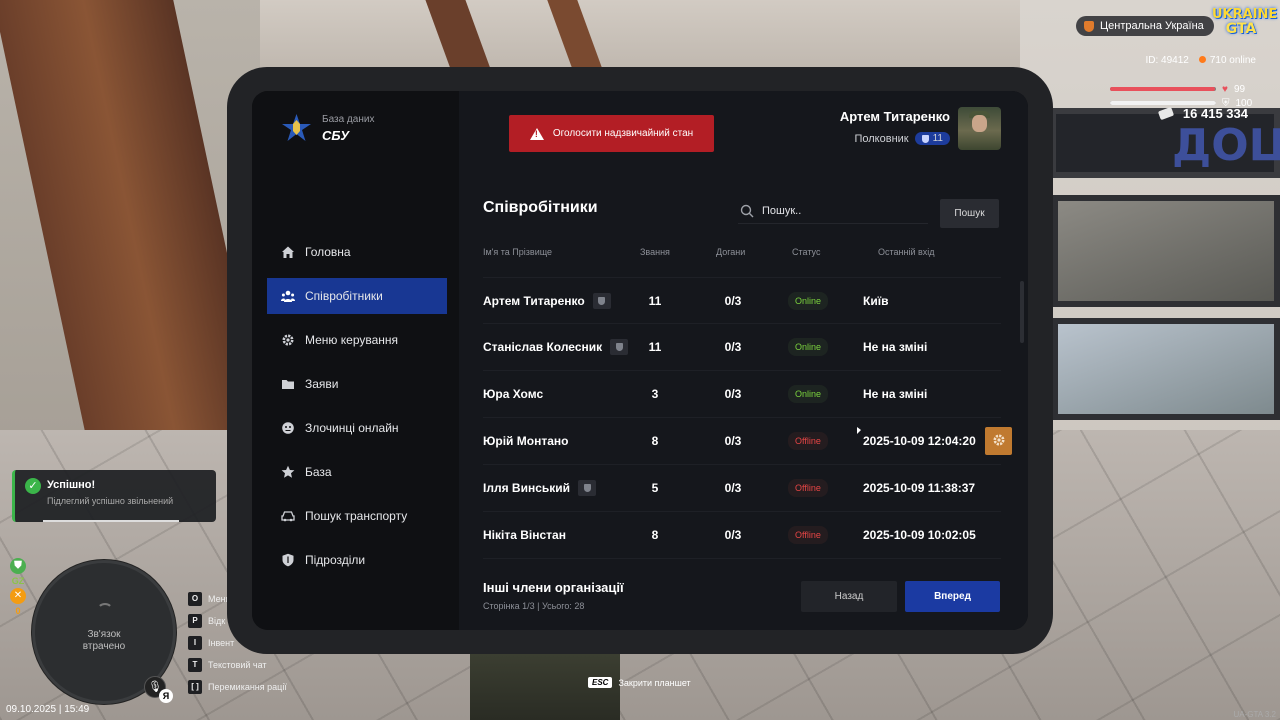 This screenshot has width=1280, height=720. I want to click on region-shield-icon, so click(1089, 26).